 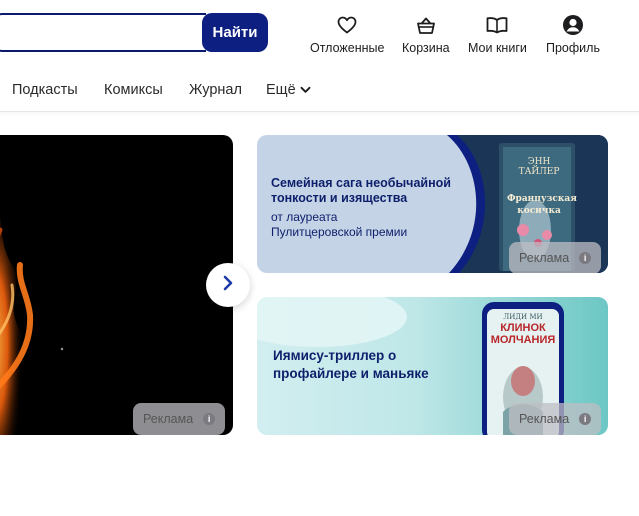 What do you see at coordinates (32, 325) in the screenshot?
I see `flame-illustration` at bounding box center [32, 325].